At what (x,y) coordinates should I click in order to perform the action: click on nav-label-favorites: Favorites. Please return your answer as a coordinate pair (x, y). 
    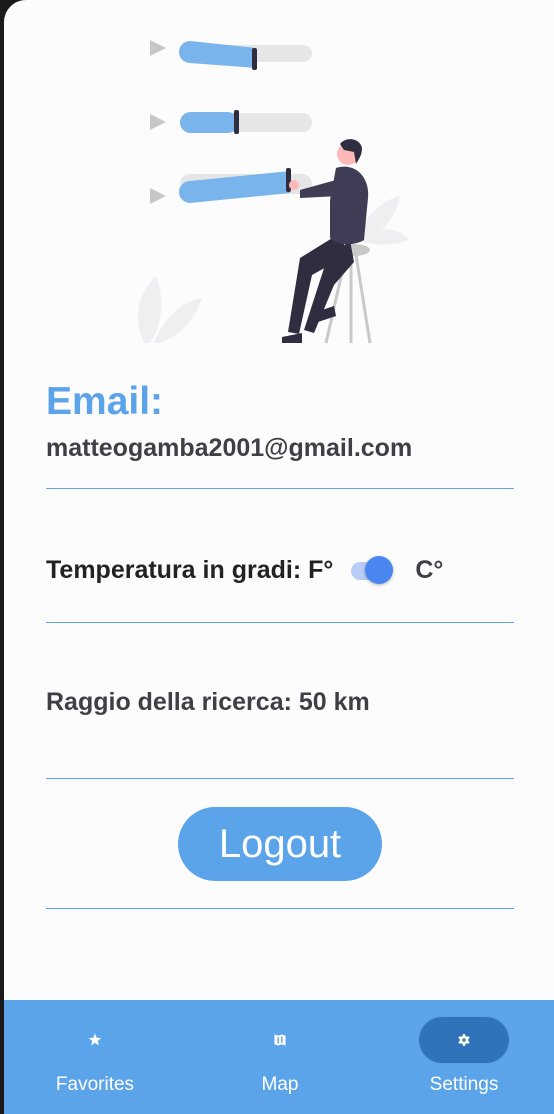
    Looking at the image, I should click on (95, 1084).